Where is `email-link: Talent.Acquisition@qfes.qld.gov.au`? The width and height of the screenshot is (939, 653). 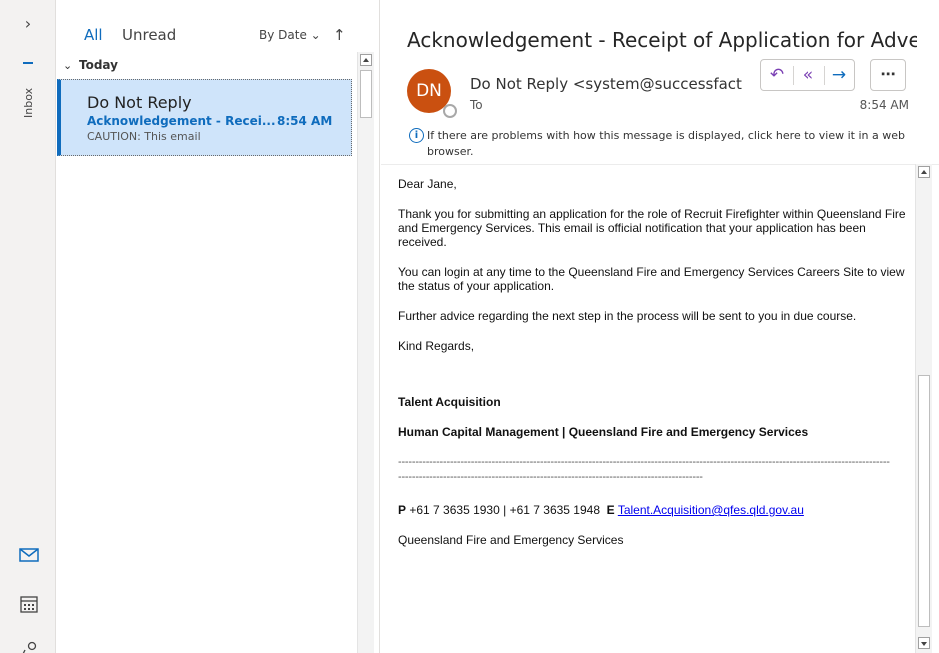 email-link: Talent.Acquisition@qfes.qld.gov.au is located at coordinates (711, 510).